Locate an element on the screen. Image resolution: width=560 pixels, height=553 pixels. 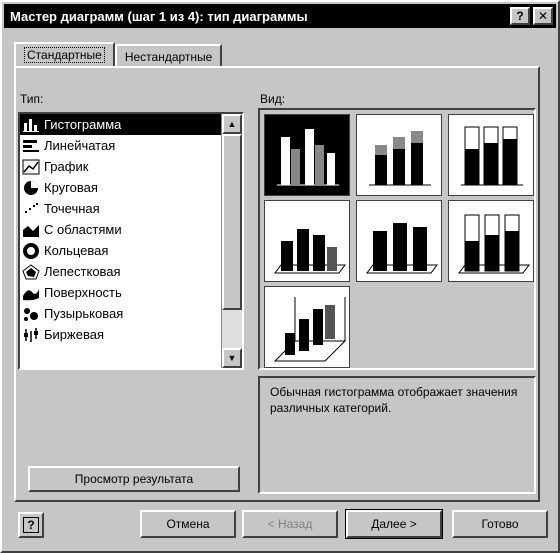
list-item-scatter: Точечная is located at coordinates (131, 208).